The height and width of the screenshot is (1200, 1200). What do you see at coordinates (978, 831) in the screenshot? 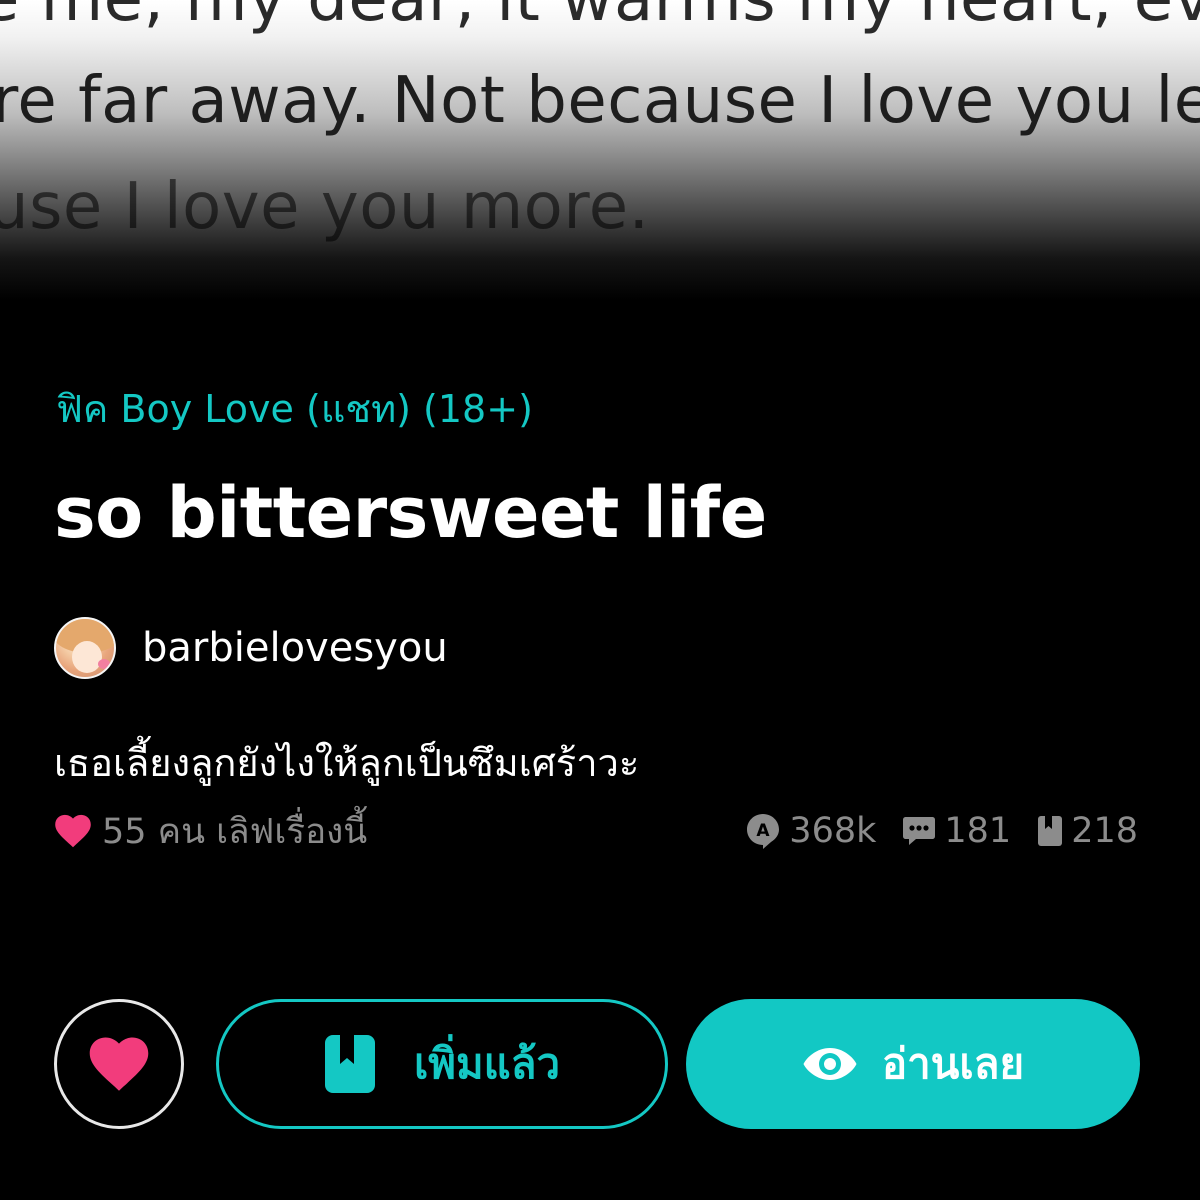
I see `comment-count-value: 181` at bounding box center [978, 831].